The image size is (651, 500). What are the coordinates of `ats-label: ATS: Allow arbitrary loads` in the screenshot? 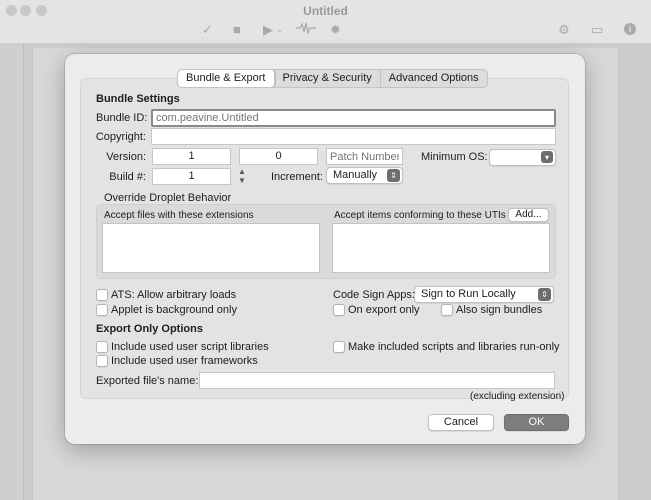 It's located at (174, 295).